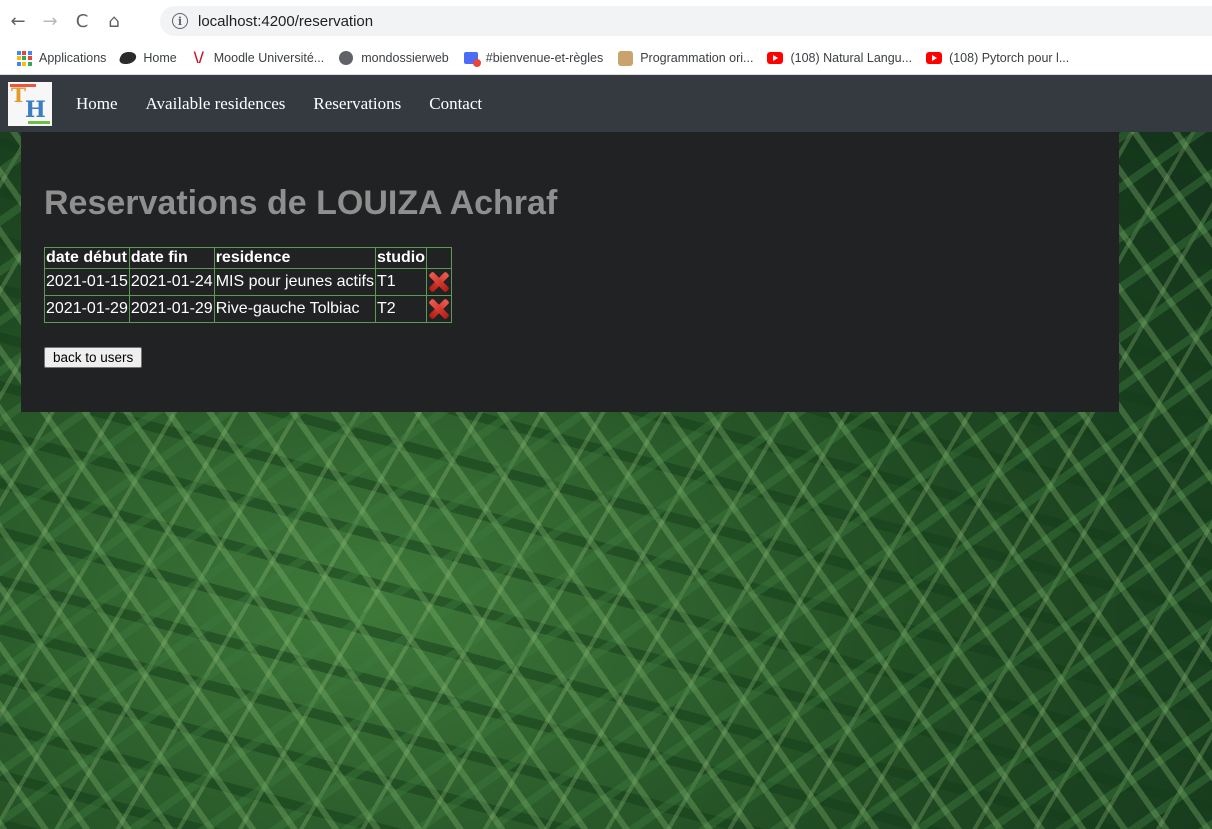  What do you see at coordinates (625, 58) in the screenshot?
I see `avatar-icon` at bounding box center [625, 58].